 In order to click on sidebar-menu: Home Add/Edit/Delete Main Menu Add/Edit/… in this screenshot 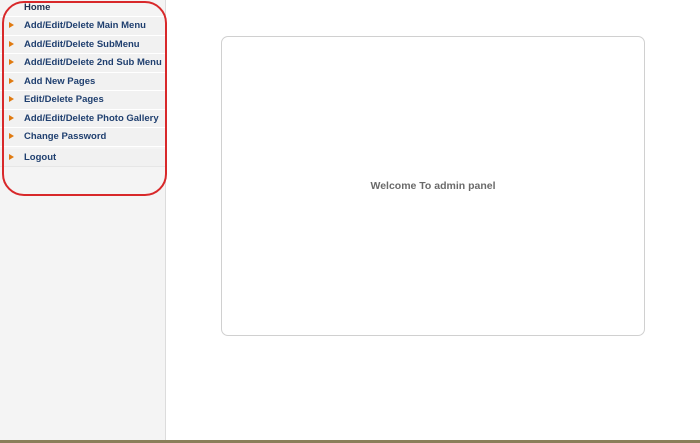, I will do `click(82, 83)`.